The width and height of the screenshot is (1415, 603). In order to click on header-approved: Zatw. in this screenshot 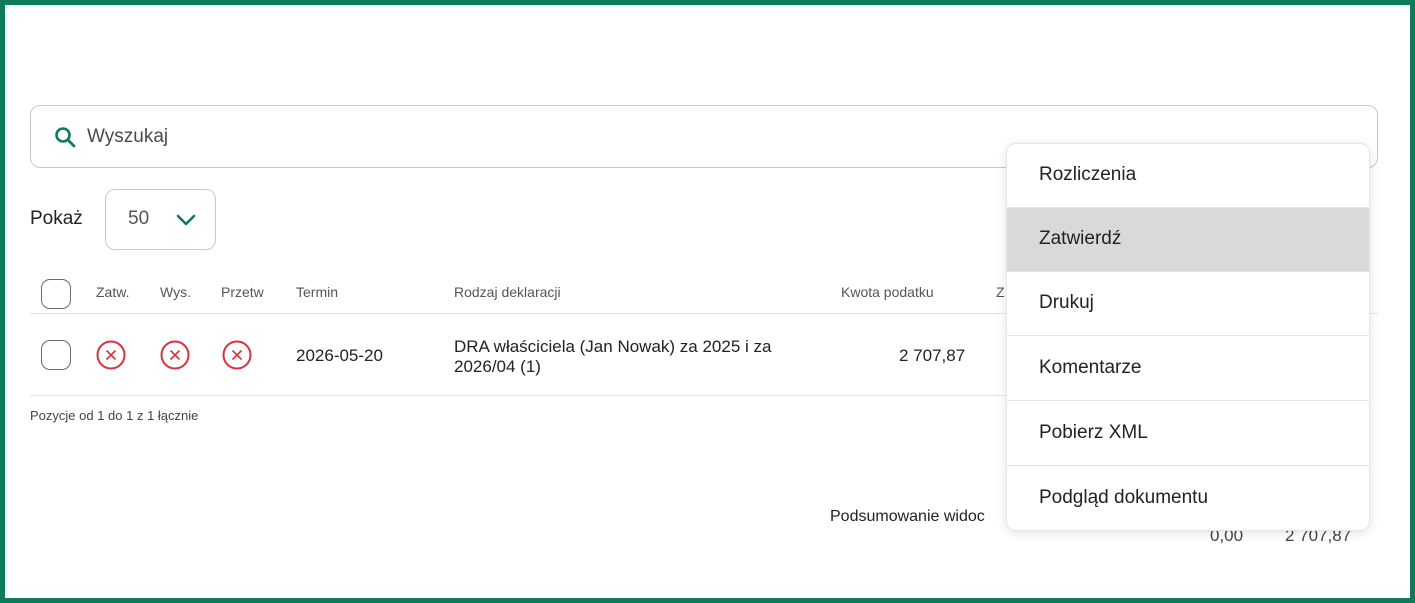, I will do `click(112, 292)`.